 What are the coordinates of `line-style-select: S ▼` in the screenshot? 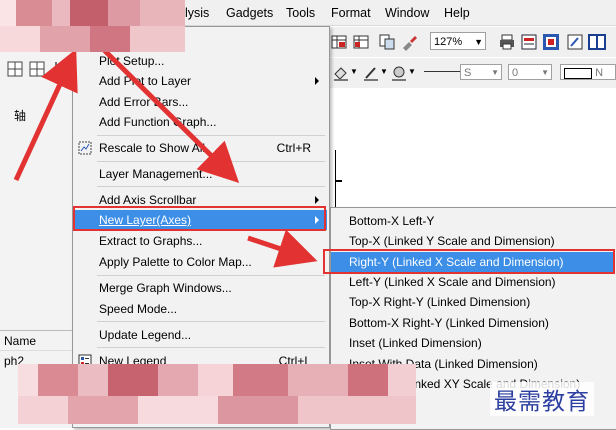 It's located at (481, 72).